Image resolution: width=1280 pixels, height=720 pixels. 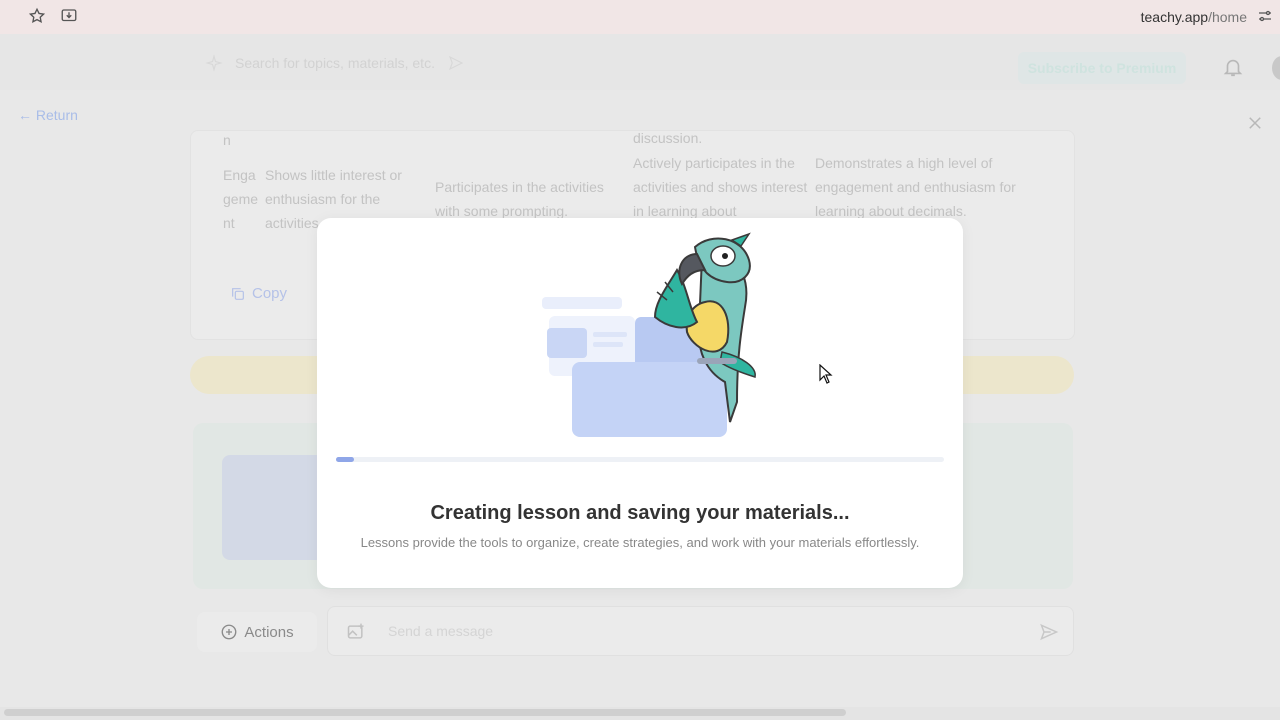 What do you see at coordinates (214, 63) in the screenshot?
I see `sparkle-icon` at bounding box center [214, 63].